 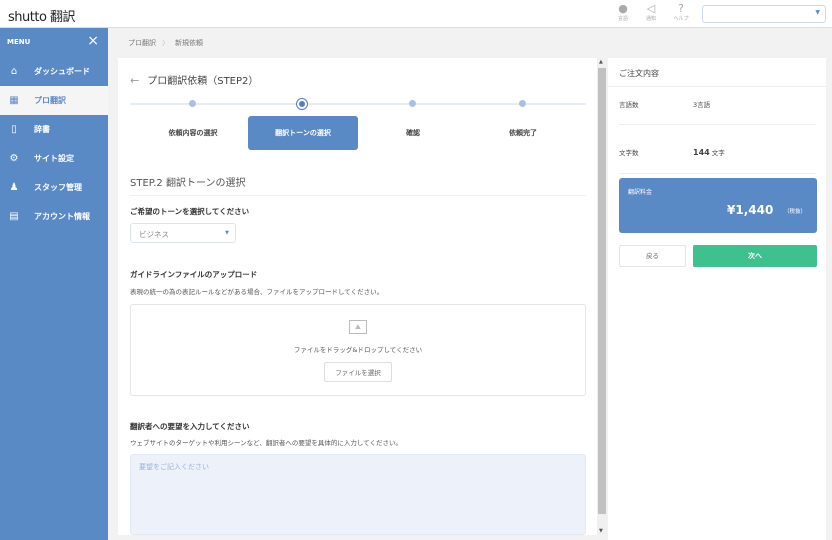 I want to click on step-1: 依頼内容の選択, so click(x=193, y=133).